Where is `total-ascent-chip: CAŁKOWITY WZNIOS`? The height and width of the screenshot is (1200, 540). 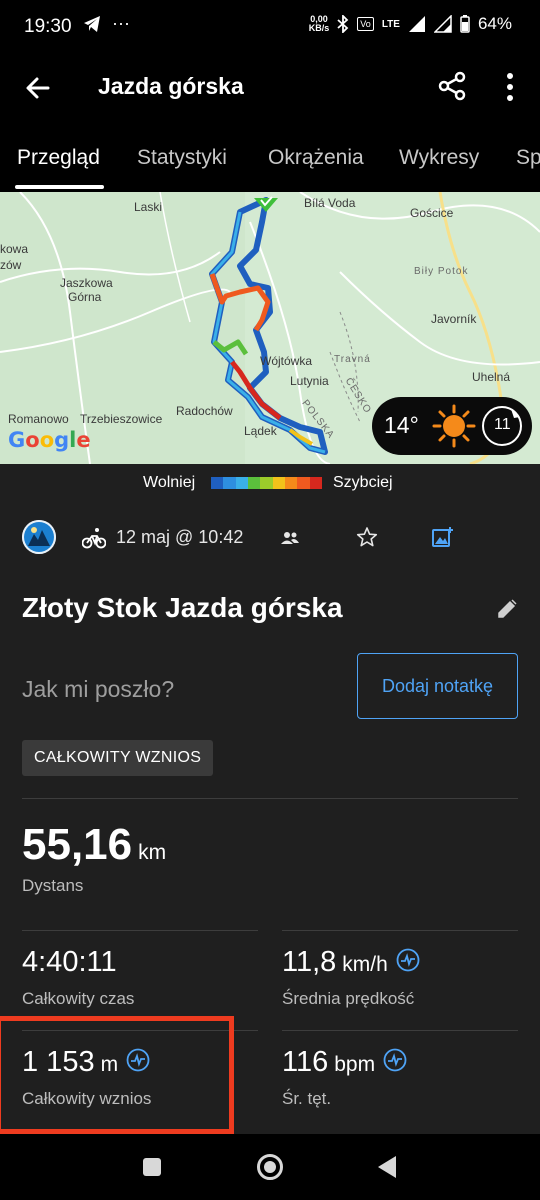
total-ascent-chip: CAŁKOWITY WZNIOS is located at coordinates (118, 758).